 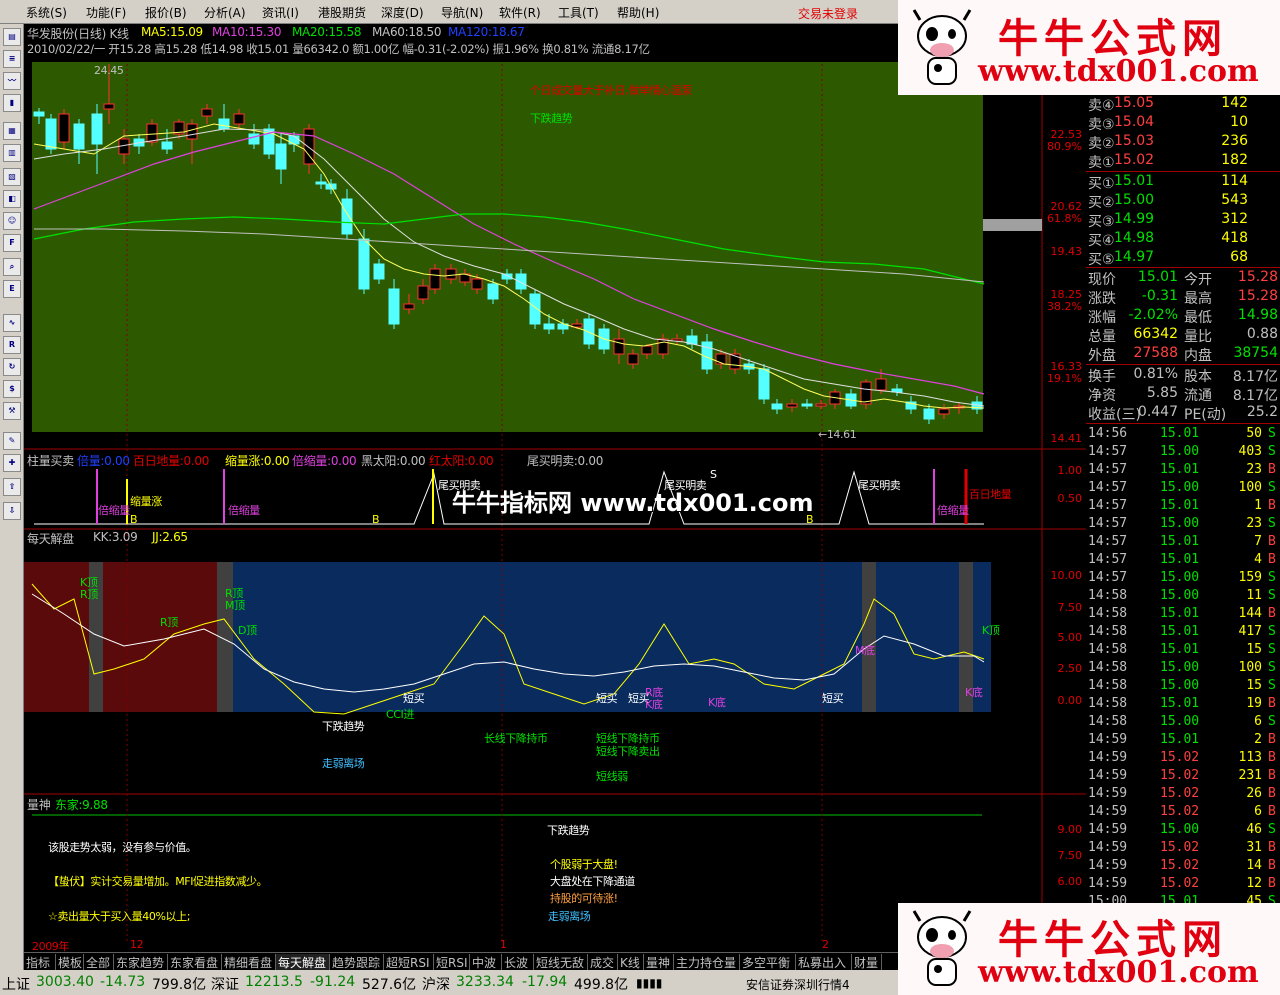 What do you see at coordinates (1250, 451) in the screenshot?
I see `tick-cell: 403` at bounding box center [1250, 451].